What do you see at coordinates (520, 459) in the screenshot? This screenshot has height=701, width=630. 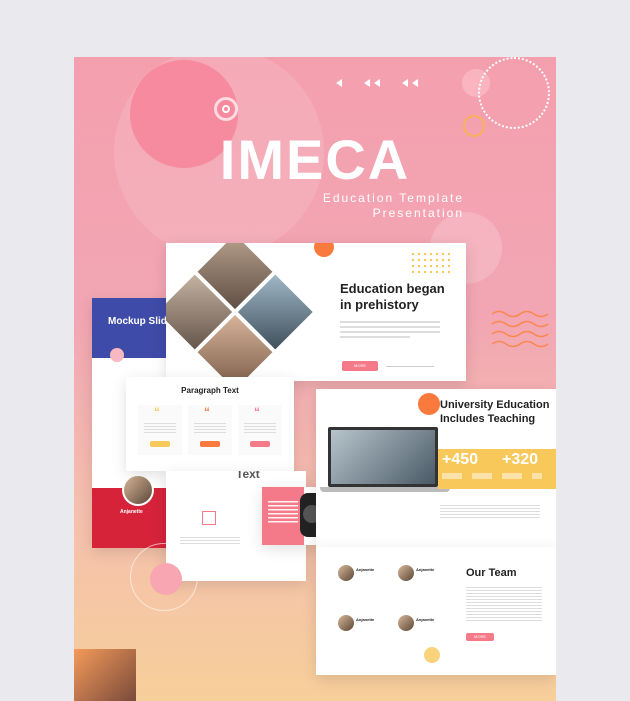 I see `stat-2: +320` at bounding box center [520, 459].